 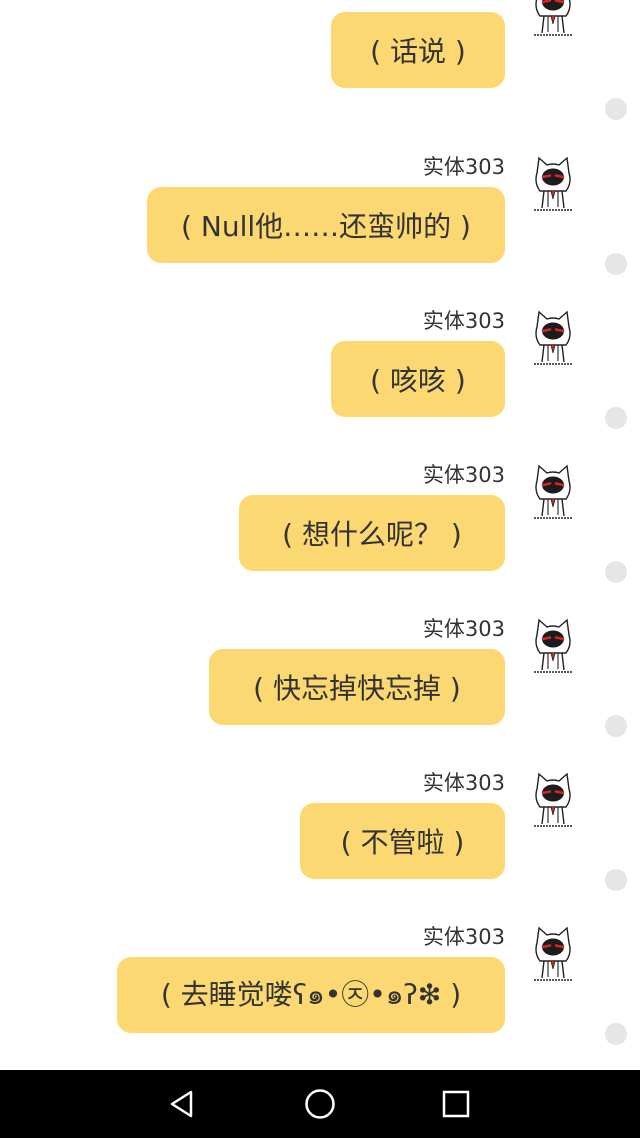 I want to click on message-bubble: ( 快忘掉快忘掉 ), so click(x=357, y=687).